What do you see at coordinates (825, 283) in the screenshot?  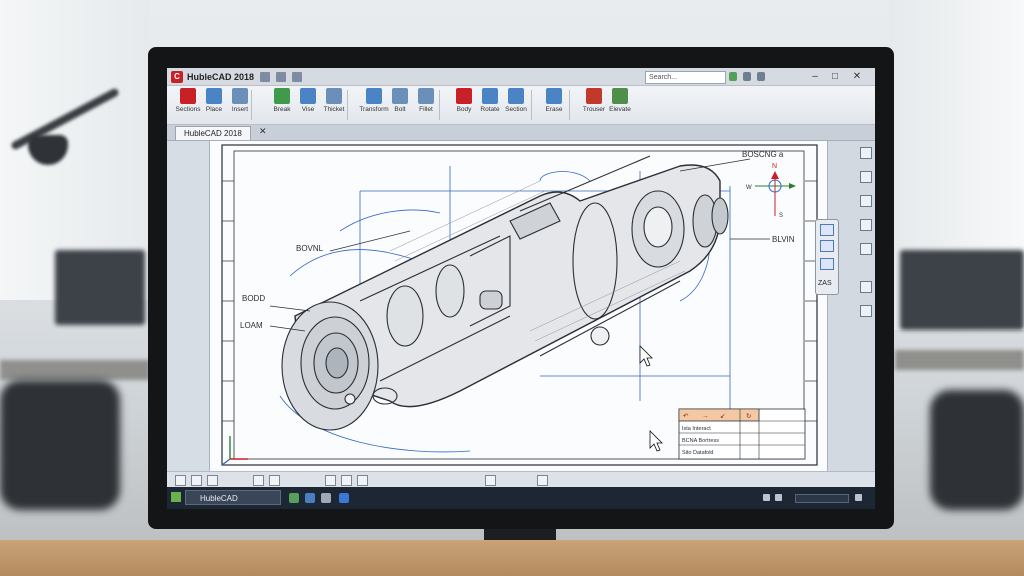 I see `nav-label: ZAS` at bounding box center [825, 283].